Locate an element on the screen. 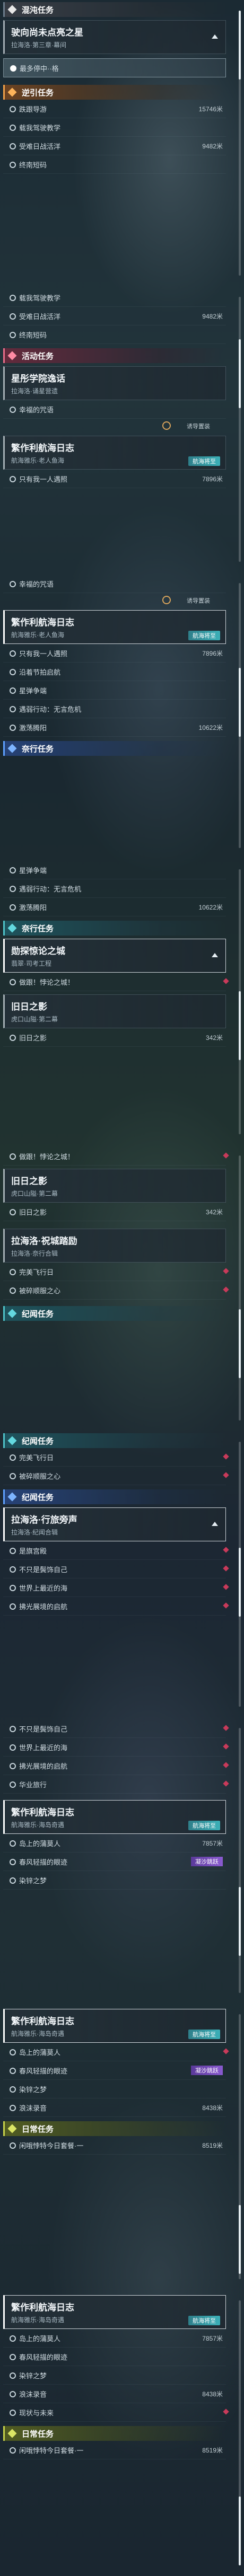 The image size is (244, 2576). objective-item: 跌跟导游 15746米 is located at coordinates (115, 109).